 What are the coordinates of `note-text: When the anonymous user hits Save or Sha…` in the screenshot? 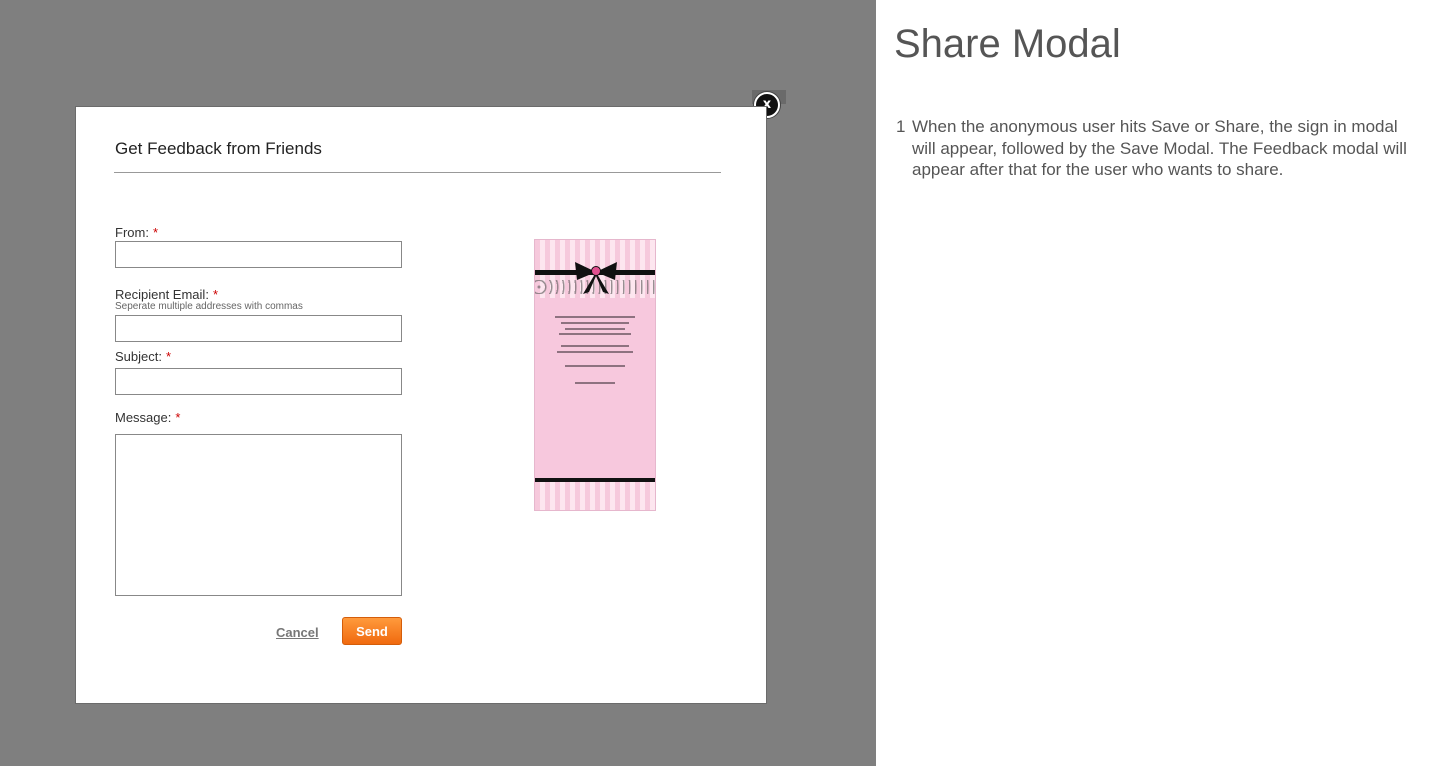 It's located at (1159, 148).